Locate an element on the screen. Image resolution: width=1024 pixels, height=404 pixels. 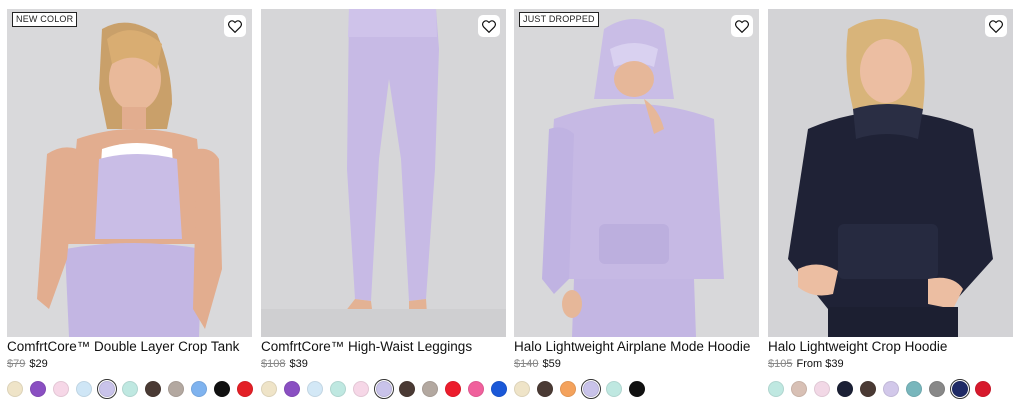
original-price: $108 is located at coordinates (273, 364).